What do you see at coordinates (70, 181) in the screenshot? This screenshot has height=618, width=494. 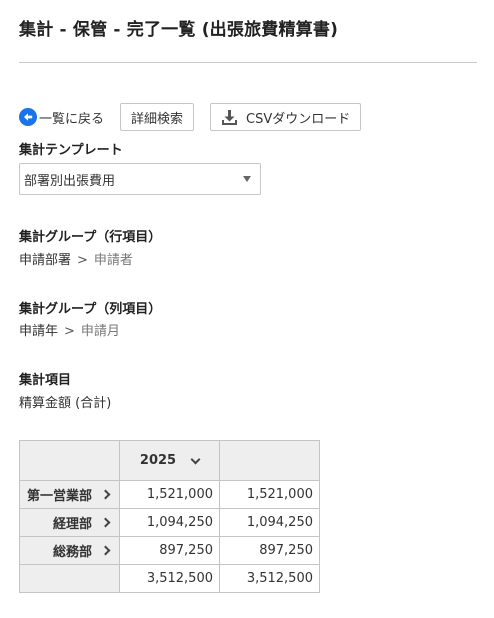 I see `template-select-value: 部署別出張費用` at bounding box center [70, 181].